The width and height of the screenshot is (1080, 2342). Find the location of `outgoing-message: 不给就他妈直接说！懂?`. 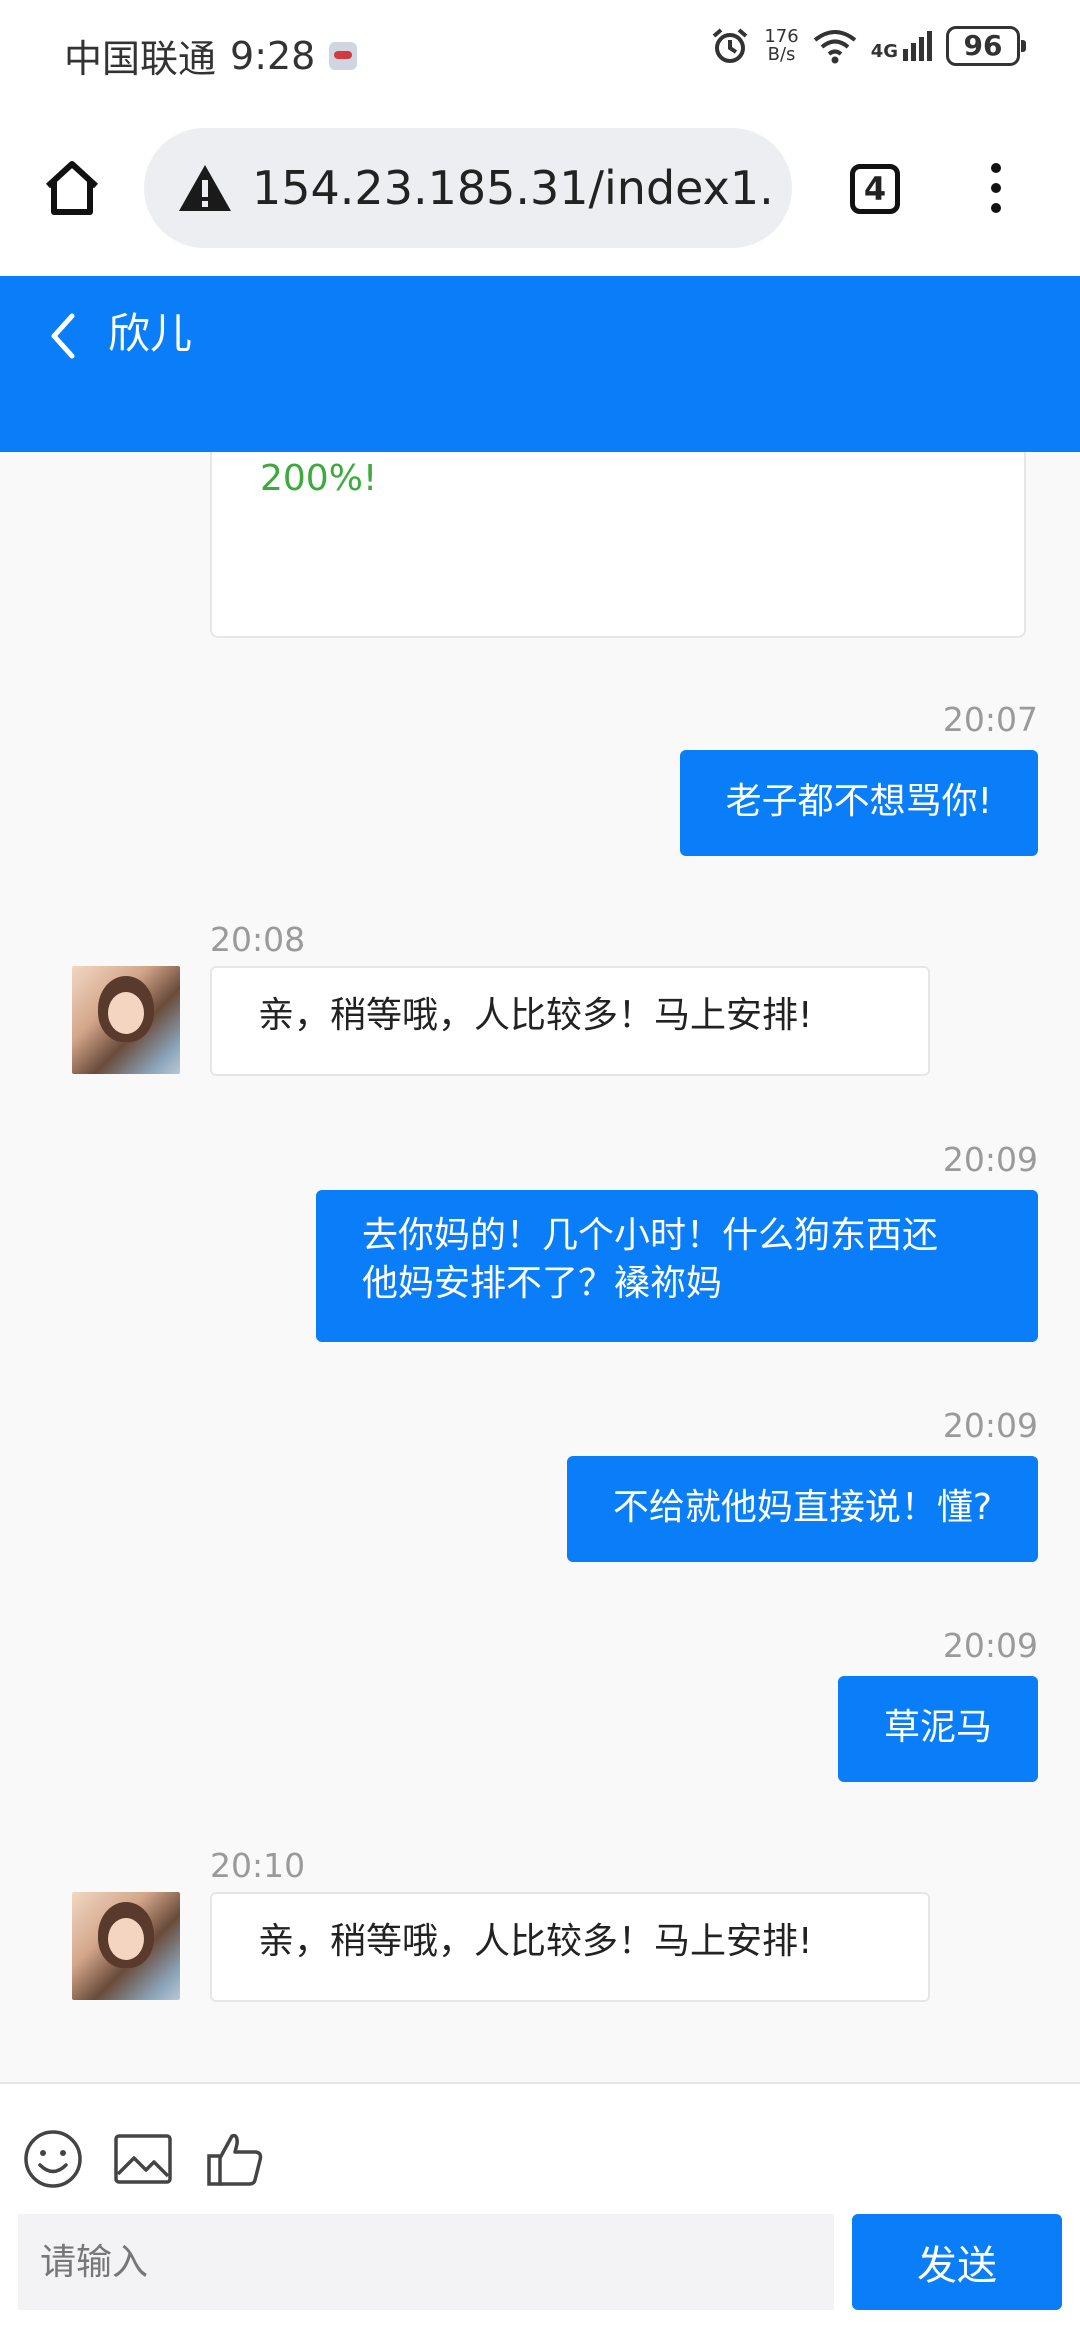

outgoing-message: 不给就他妈直接说！懂? is located at coordinates (802, 1509).